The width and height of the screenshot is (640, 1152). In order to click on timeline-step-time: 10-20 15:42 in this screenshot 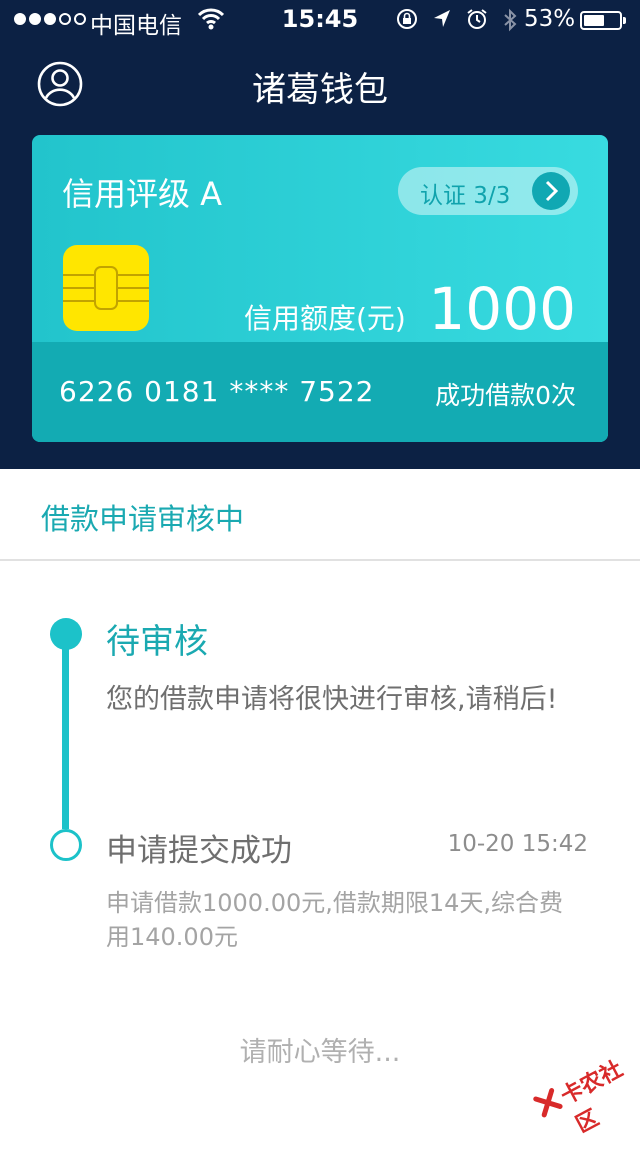, I will do `click(517, 844)`.